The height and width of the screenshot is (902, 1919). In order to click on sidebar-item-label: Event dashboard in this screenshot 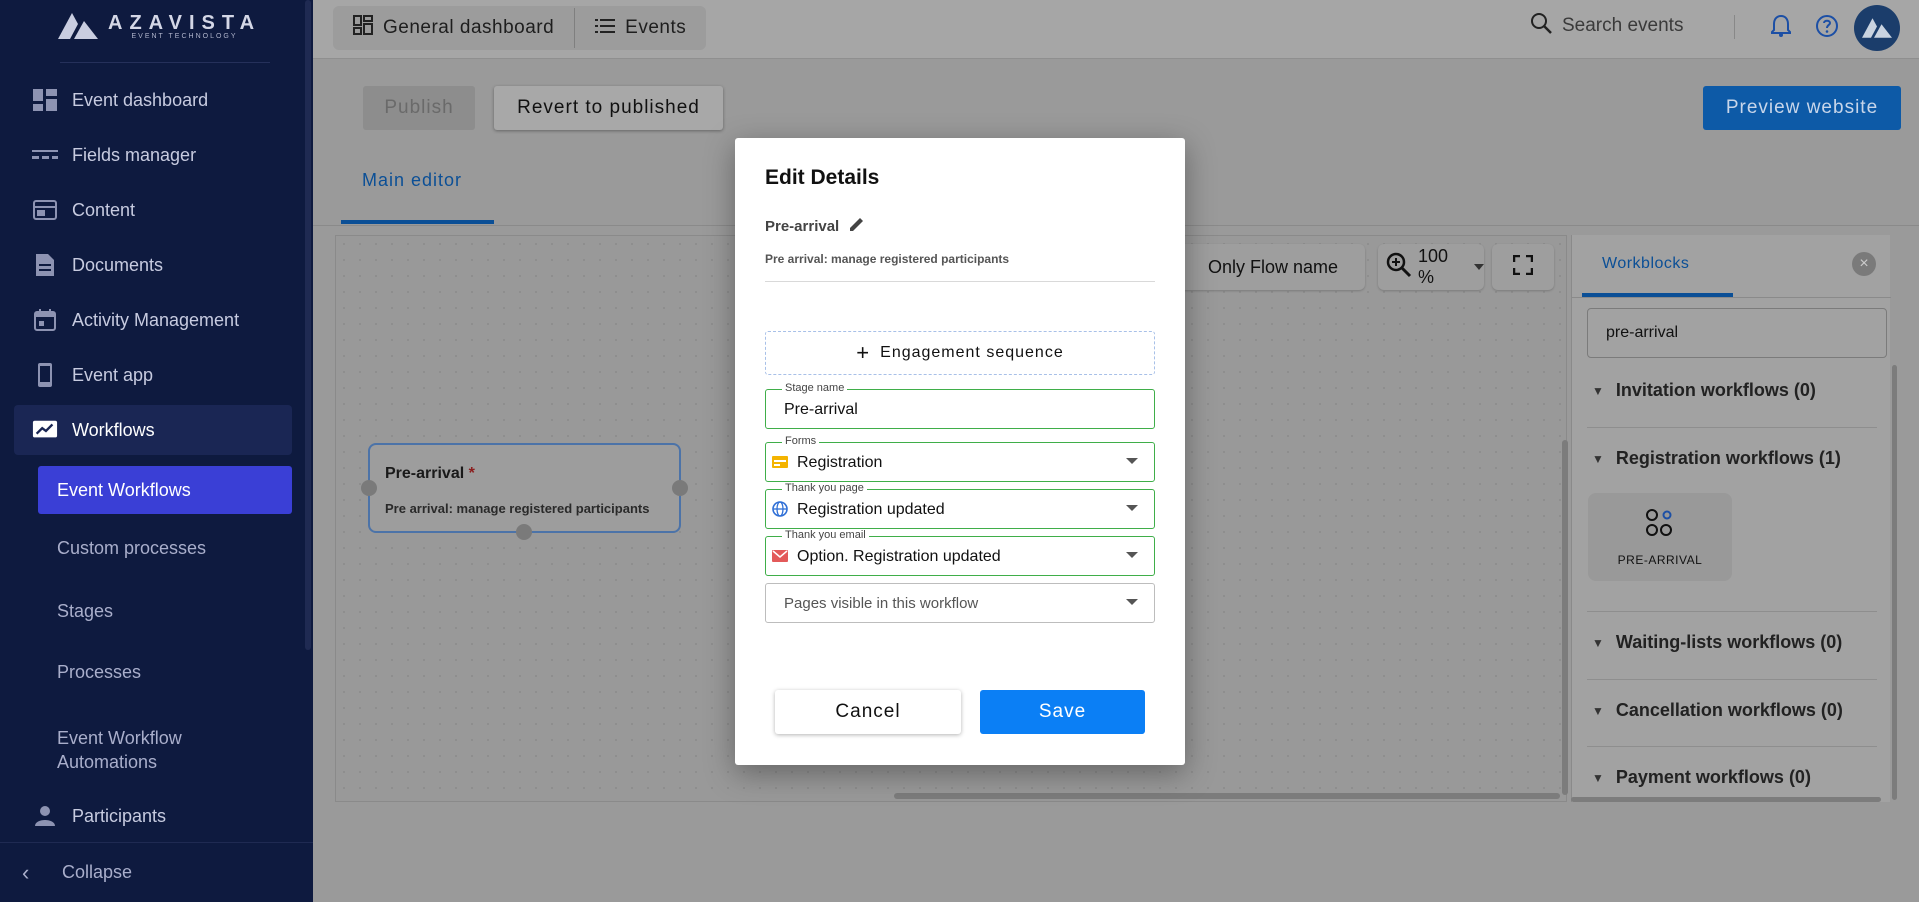, I will do `click(140, 99)`.